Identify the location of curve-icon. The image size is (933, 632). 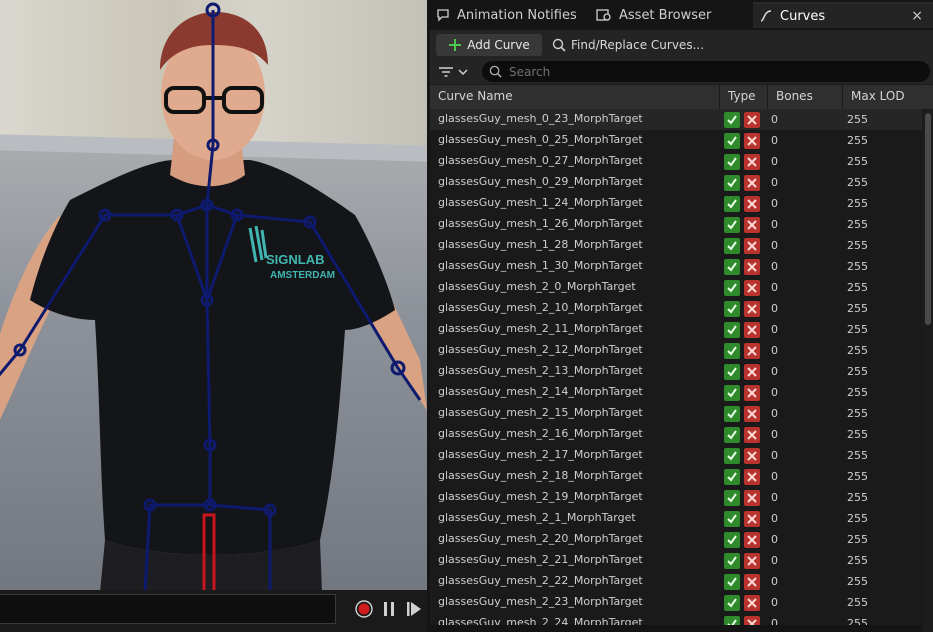
(766, 16).